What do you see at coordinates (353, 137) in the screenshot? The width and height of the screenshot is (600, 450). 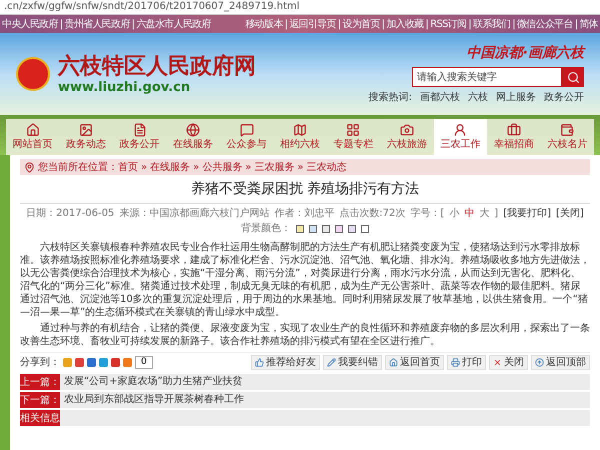 I see `nav-tab: 专题专栏` at bounding box center [353, 137].